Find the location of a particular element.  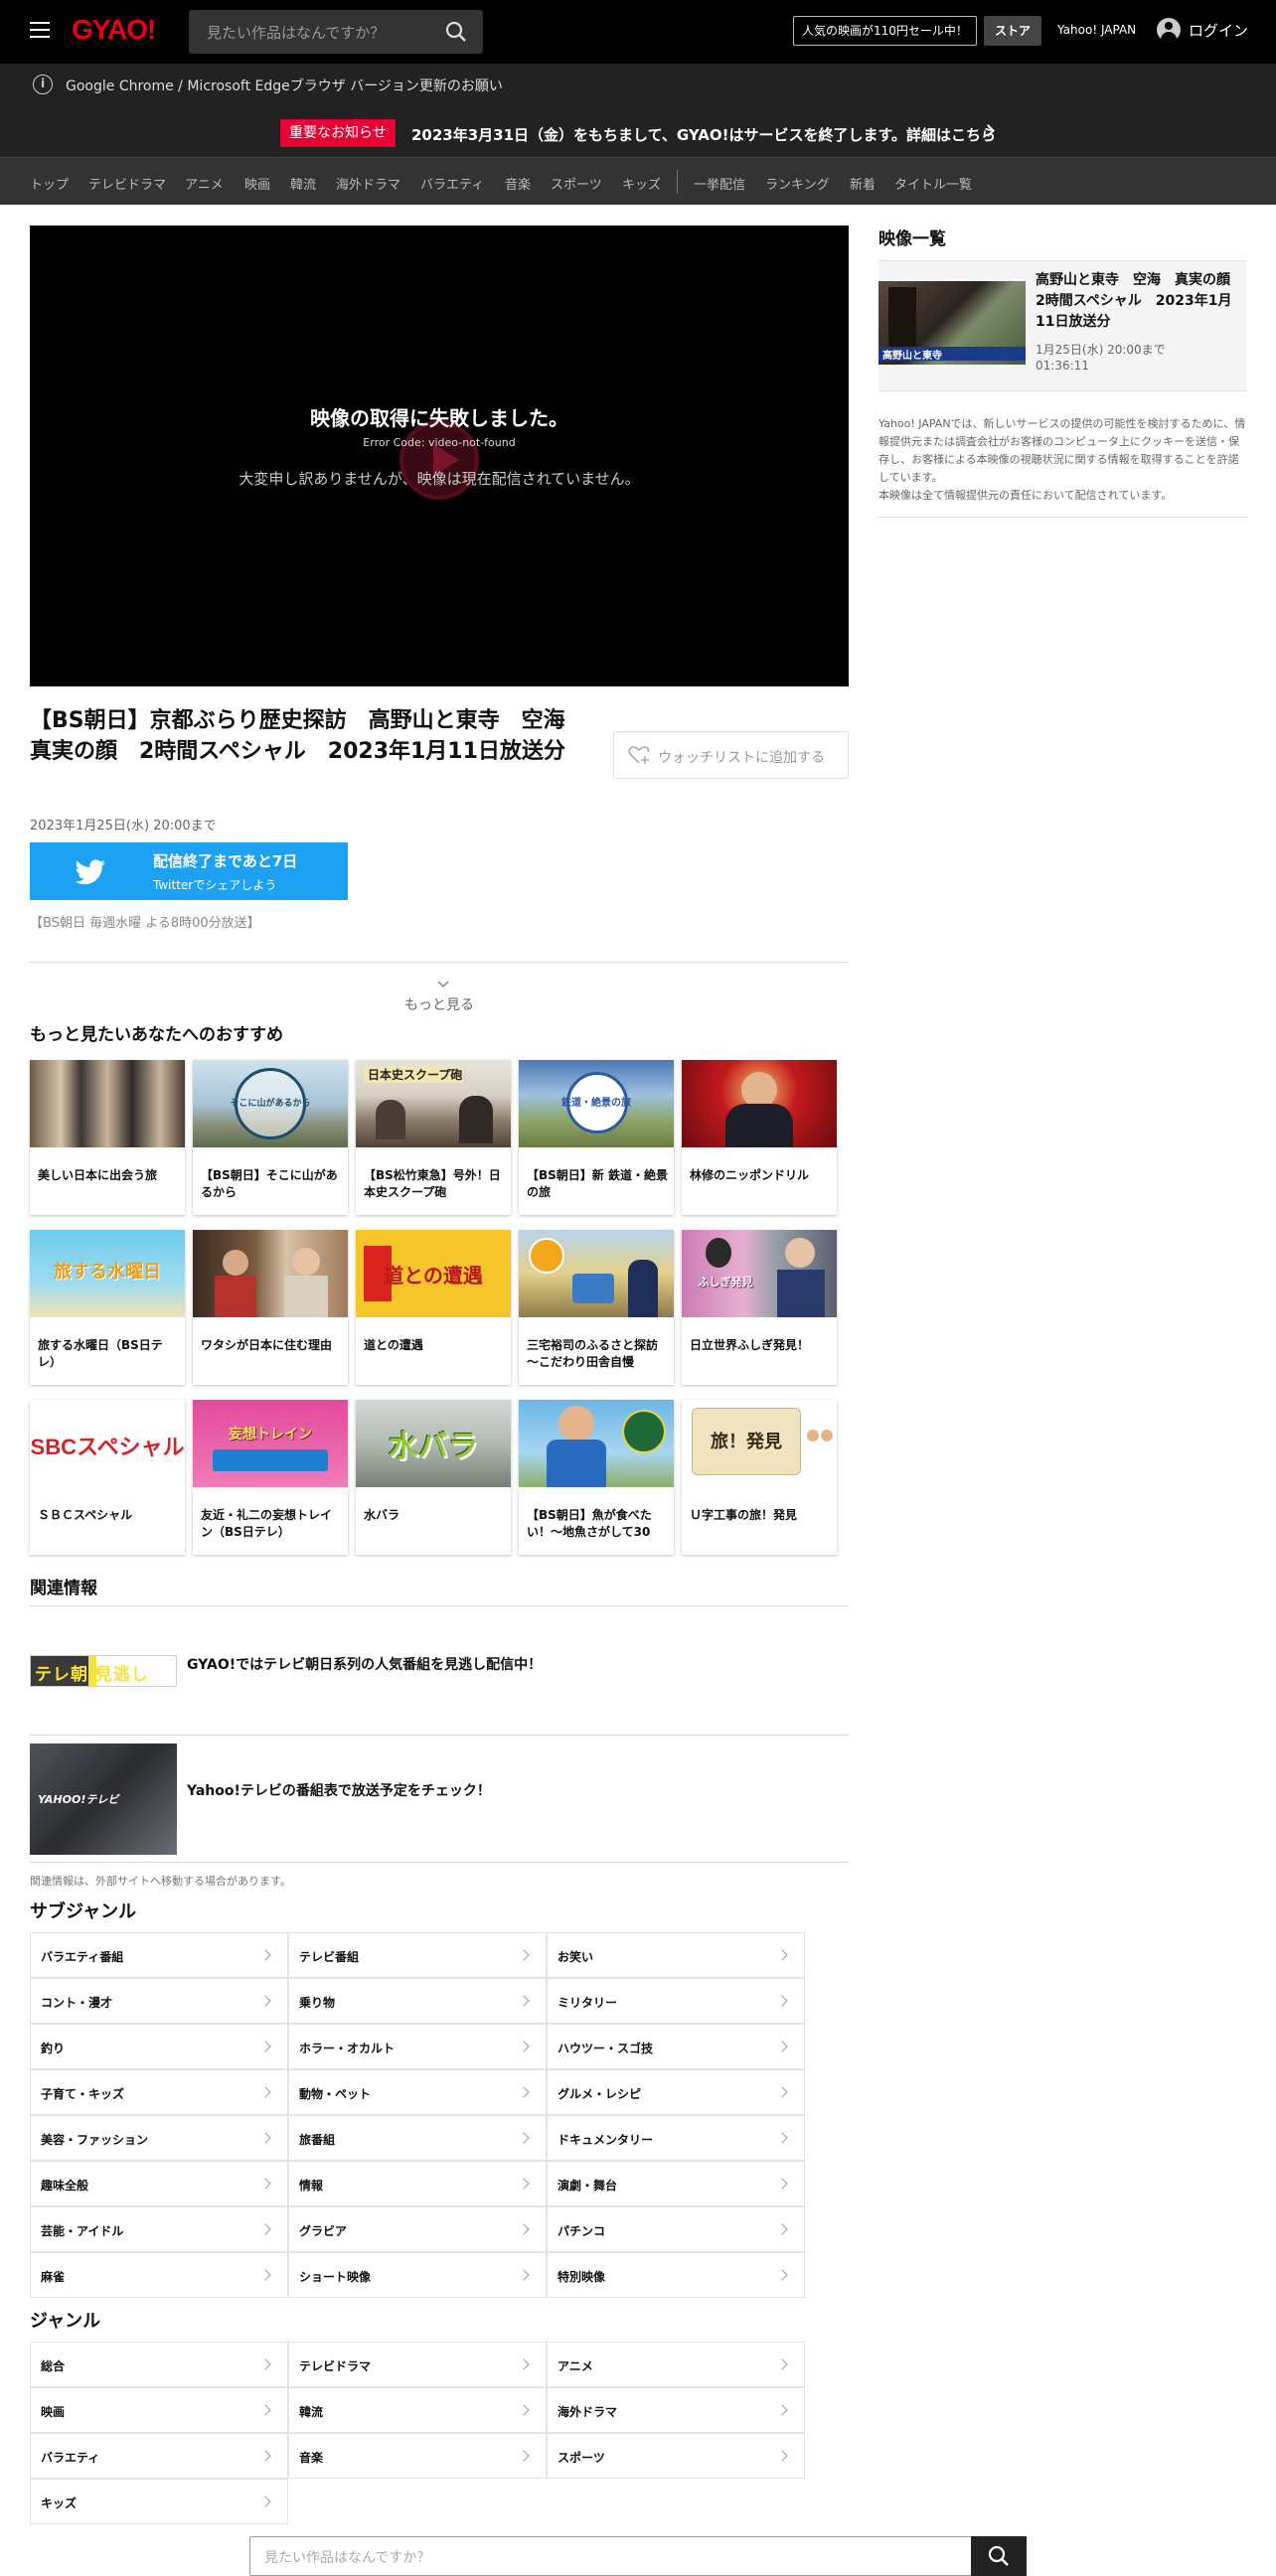

nav-item: タイトル一覧 is located at coordinates (933, 183).